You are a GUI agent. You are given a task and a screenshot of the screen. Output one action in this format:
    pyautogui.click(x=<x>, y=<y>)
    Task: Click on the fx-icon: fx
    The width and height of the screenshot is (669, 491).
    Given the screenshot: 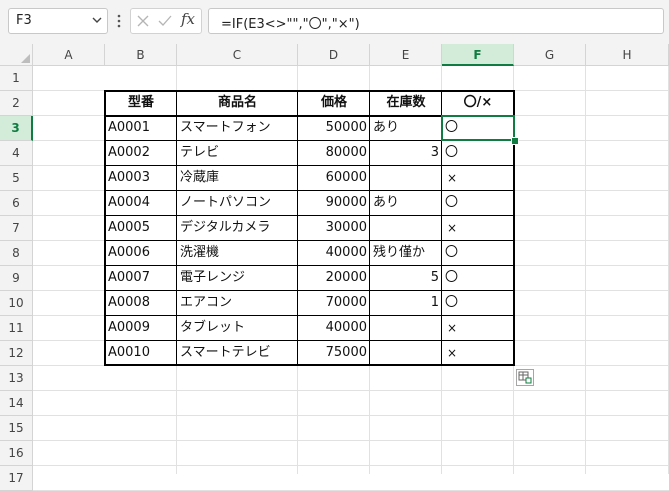 What is the action you would take?
    pyautogui.click(x=188, y=19)
    